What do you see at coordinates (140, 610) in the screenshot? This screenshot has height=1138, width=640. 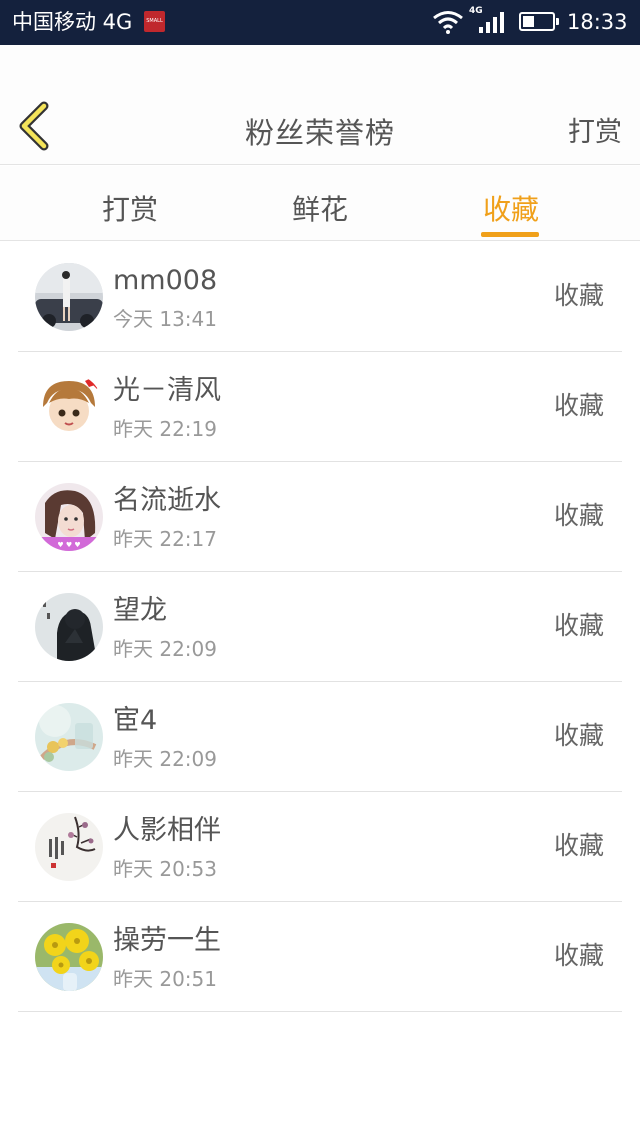 I see `user-name: 望龙` at bounding box center [140, 610].